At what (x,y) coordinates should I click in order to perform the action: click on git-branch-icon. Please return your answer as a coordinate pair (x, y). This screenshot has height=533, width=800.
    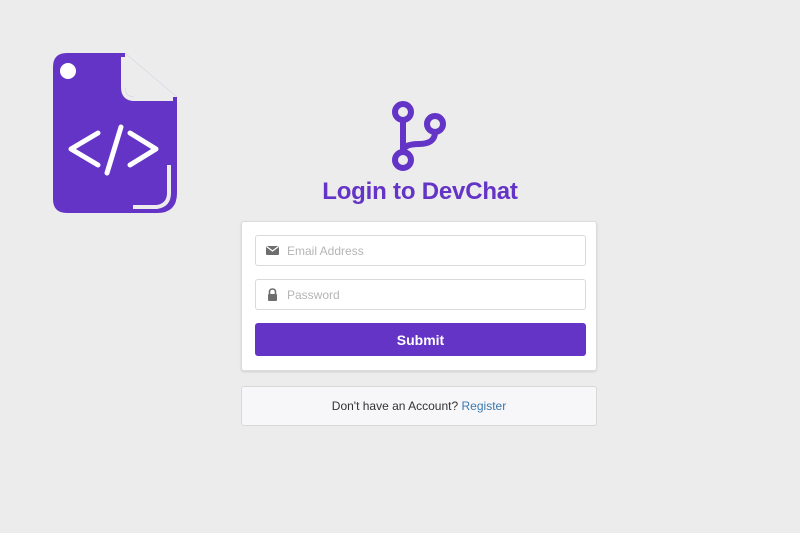
    Looking at the image, I should click on (419, 136).